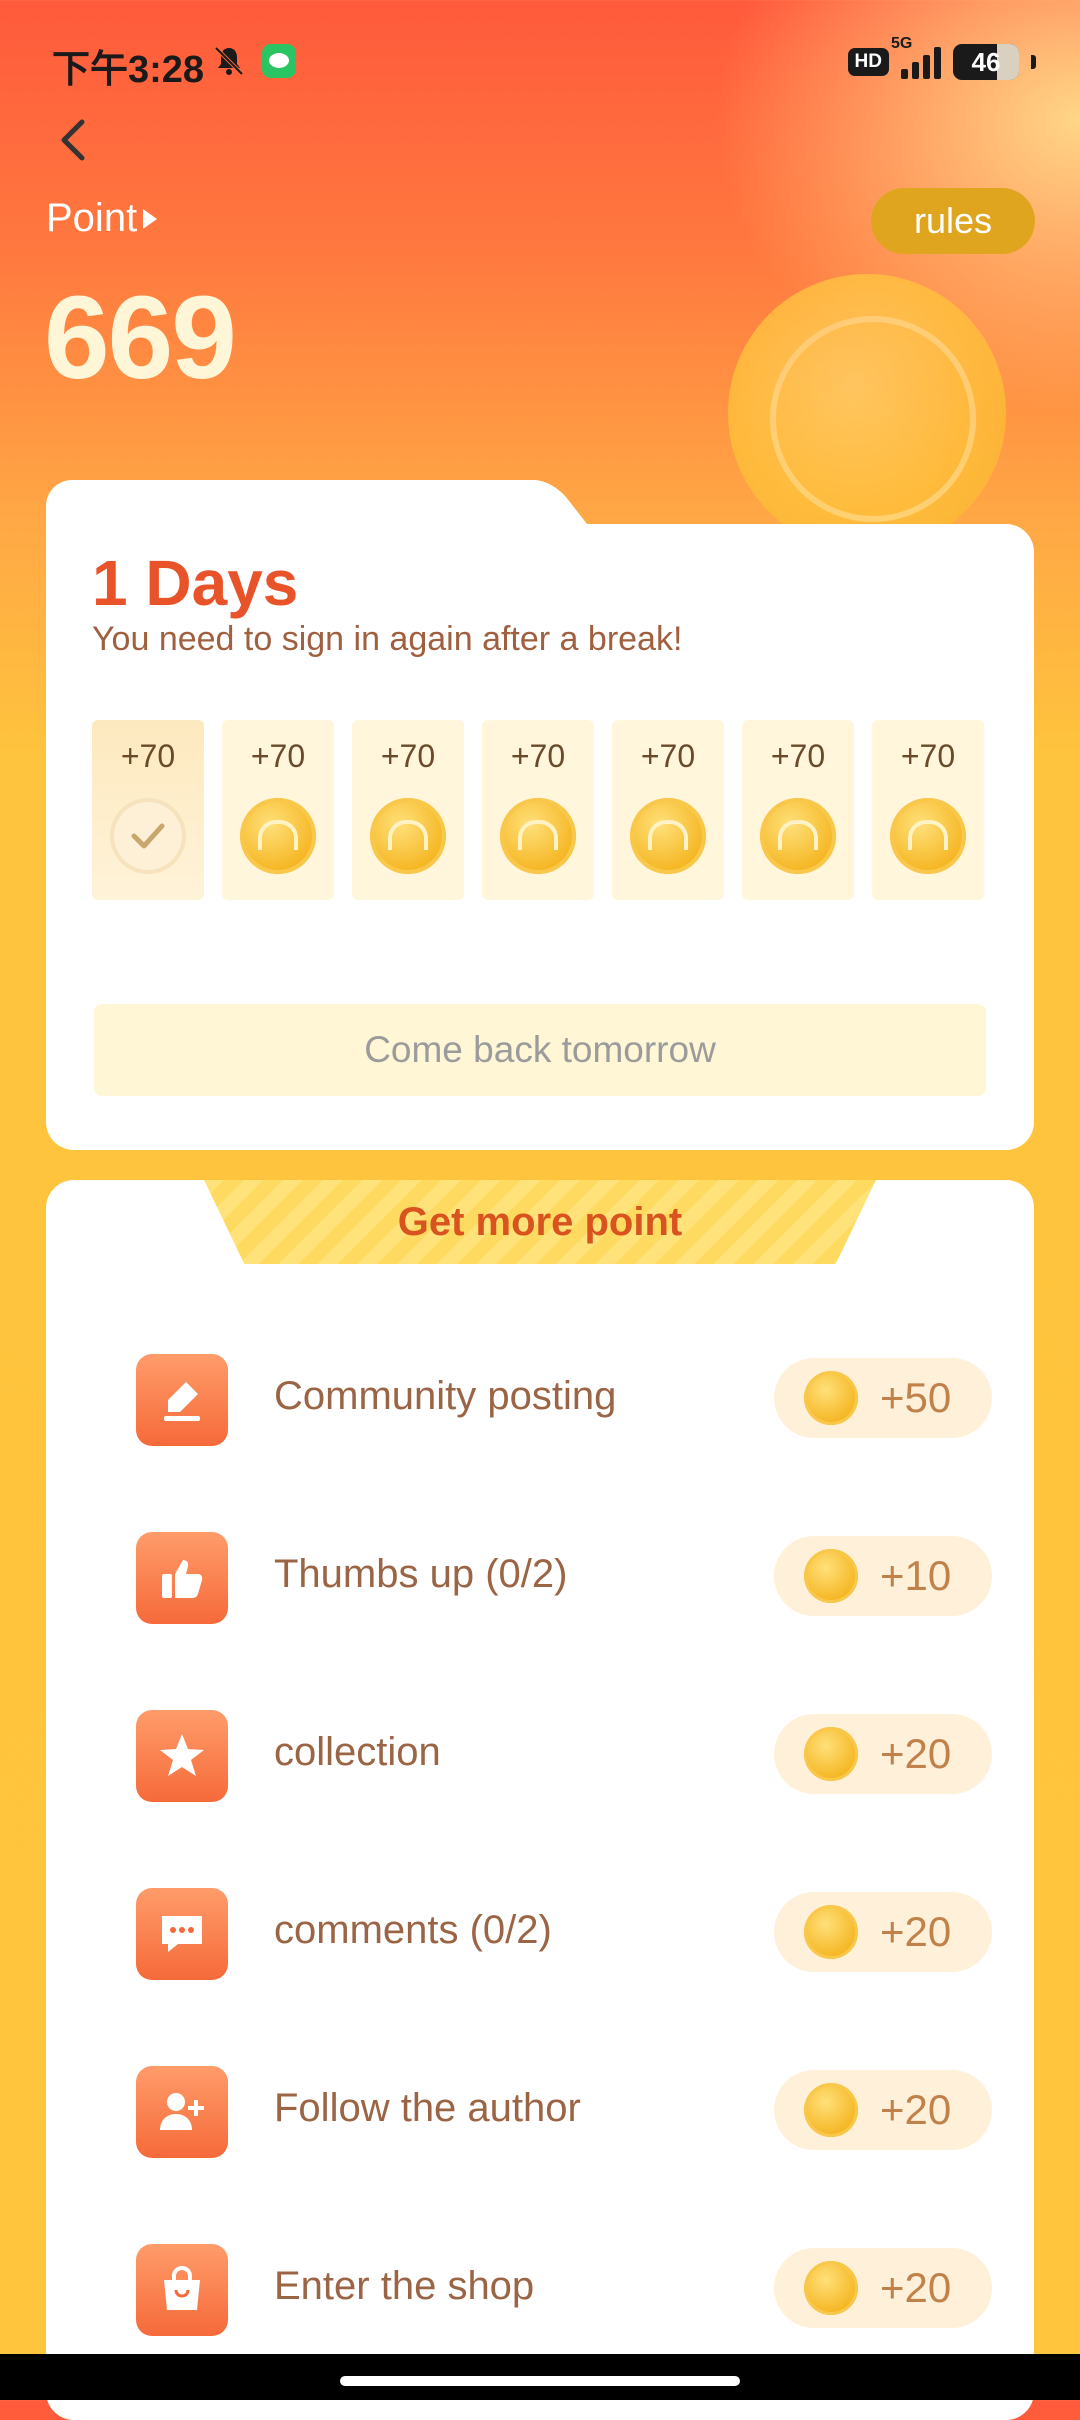  Describe the element at coordinates (279, 61) in the screenshot. I see `wechat-notification-icon` at that location.